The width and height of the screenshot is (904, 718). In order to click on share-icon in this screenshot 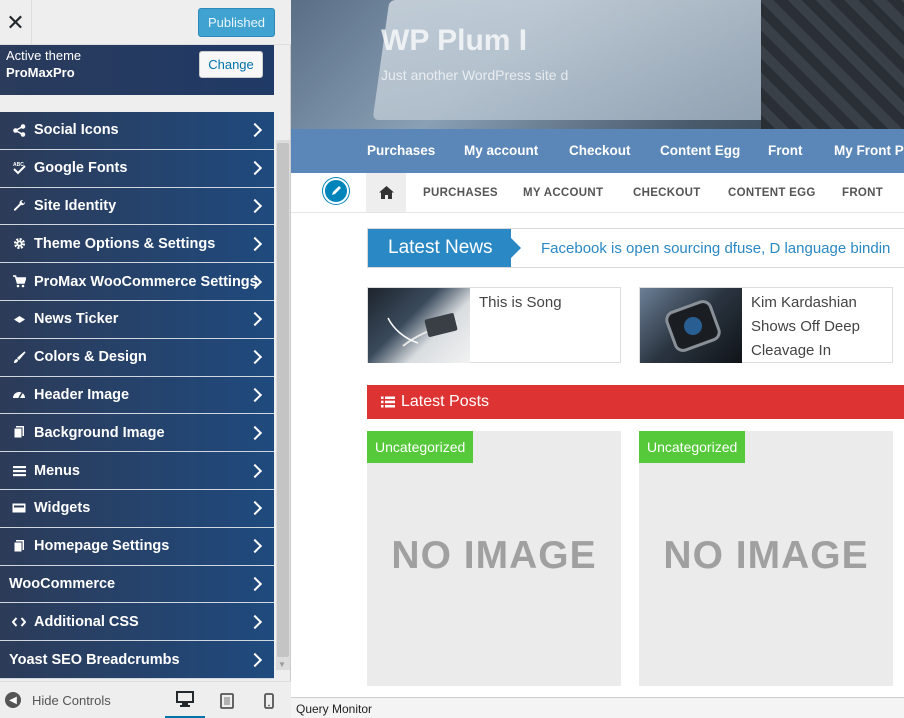, I will do `click(19, 130)`.